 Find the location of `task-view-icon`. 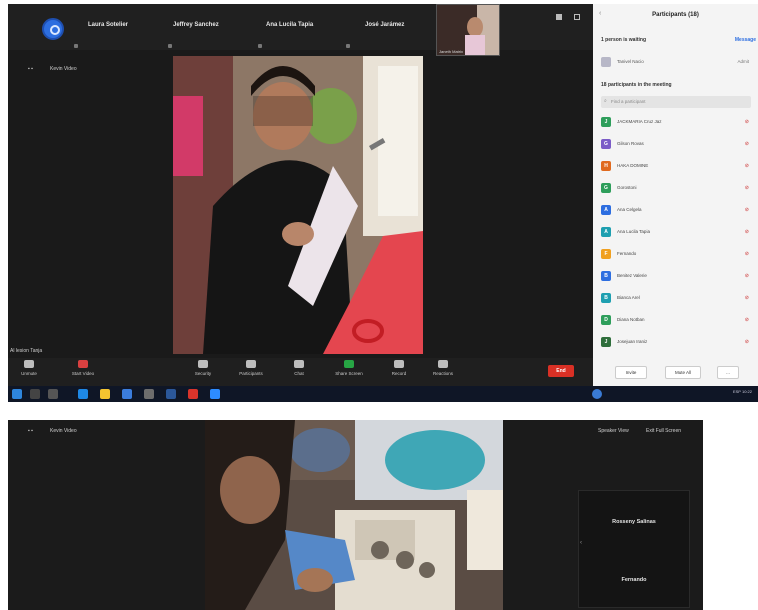

task-view-icon is located at coordinates (53, 394).